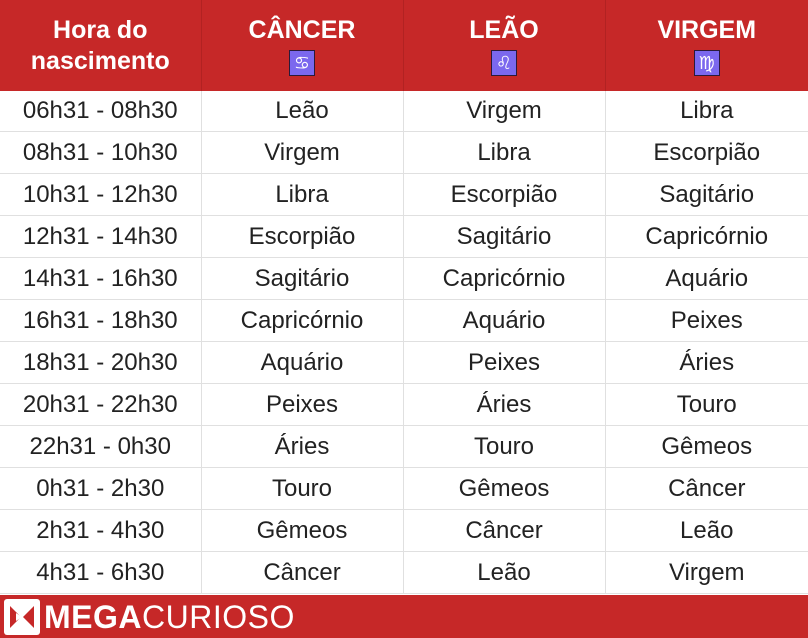  Describe the element at coordinates (302, 362) in the screenshot. I see `cell-cancer: Aquário` at that location.